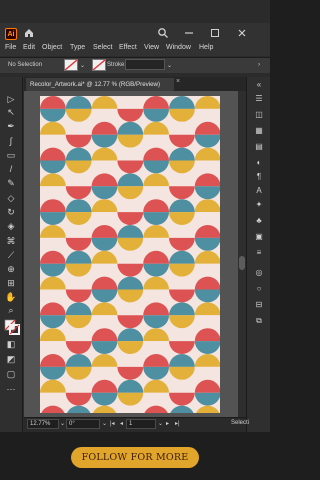 The height and width of the screenshot is (480, 320). I want to click on appearance-icon: ○, so click(259, 289).